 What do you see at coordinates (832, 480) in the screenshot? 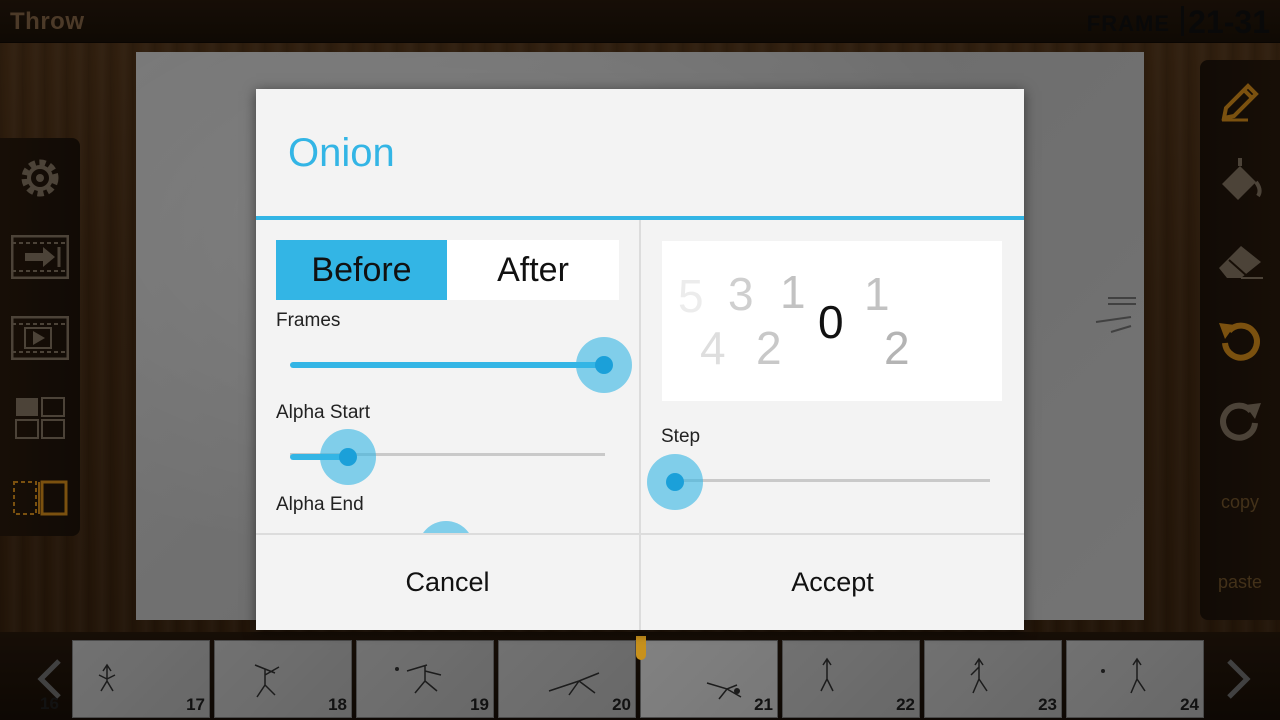
I see `slider-track` at bounding box center [832, 480].